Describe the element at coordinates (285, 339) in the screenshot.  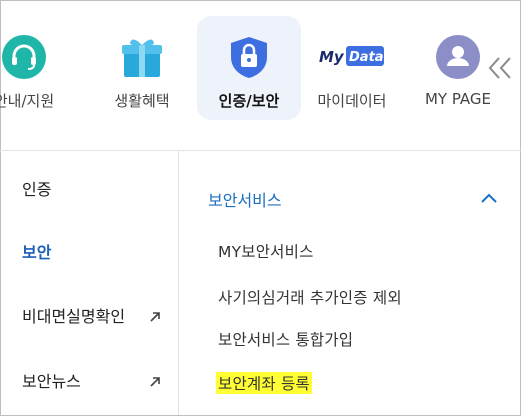
I see `submenu-item-integrated-signup: 보안서비스 통합가입` at that location.